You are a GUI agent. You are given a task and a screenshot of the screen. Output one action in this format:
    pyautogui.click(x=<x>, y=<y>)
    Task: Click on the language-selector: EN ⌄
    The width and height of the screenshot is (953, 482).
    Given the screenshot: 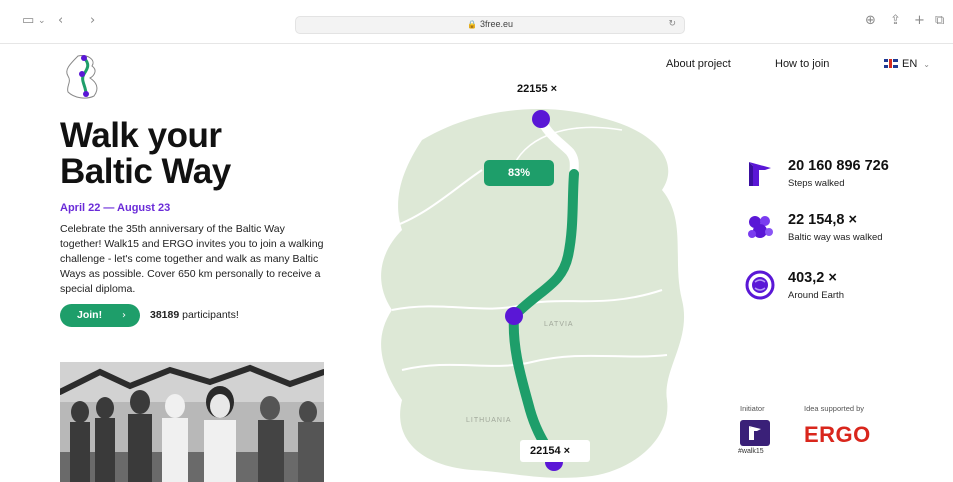 What is the action you would take?
    pyautogui.click(x=907, y=64)
    